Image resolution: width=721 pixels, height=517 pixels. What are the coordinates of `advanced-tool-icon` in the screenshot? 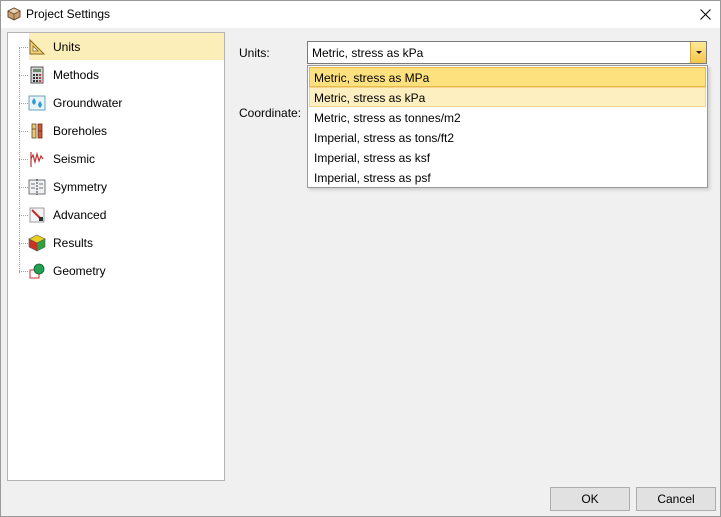 It's located at (37, 215).